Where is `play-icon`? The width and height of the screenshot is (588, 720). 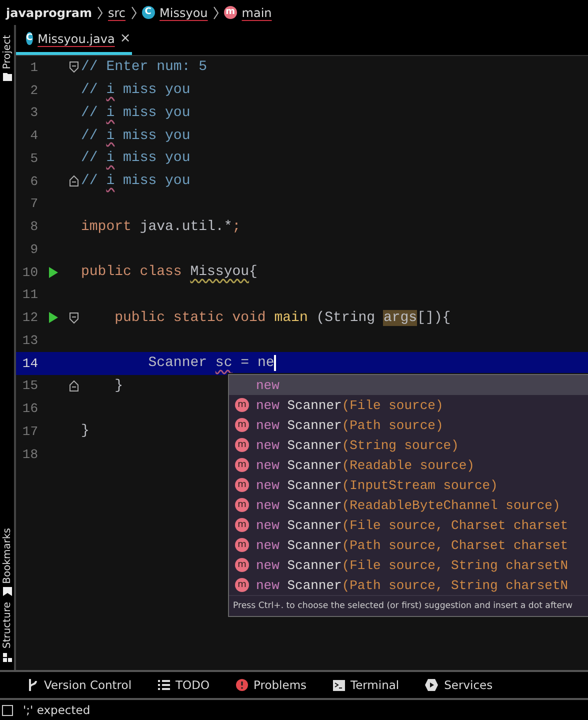
play-icon is located at coordinates (431, 685).